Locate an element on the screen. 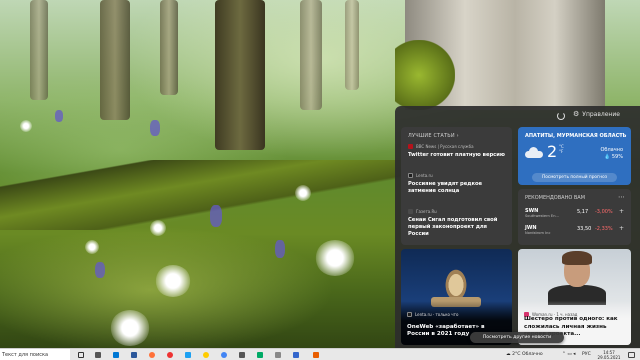 Image resolution: width=640 pixels, height=360 pixels. volume-icon: ◂ is located at coordinates (574, 354).